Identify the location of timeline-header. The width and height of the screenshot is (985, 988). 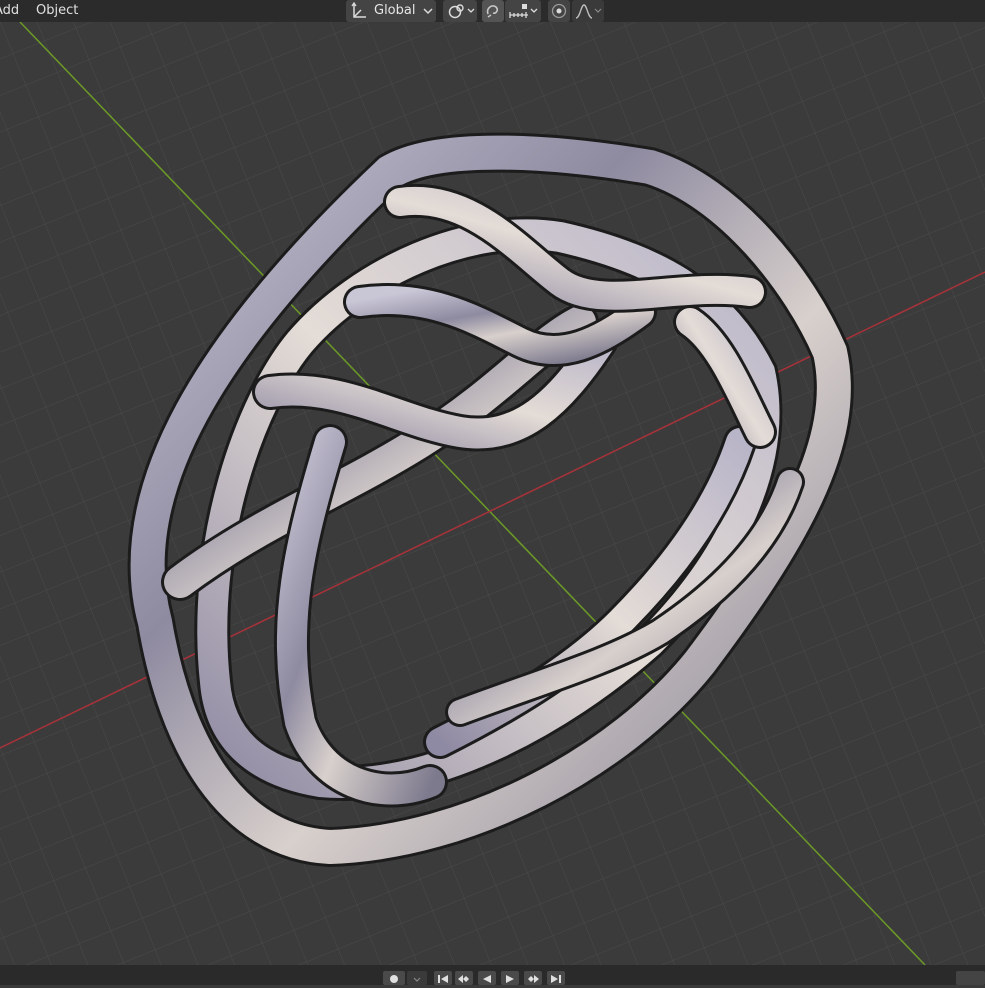
(492, 975).